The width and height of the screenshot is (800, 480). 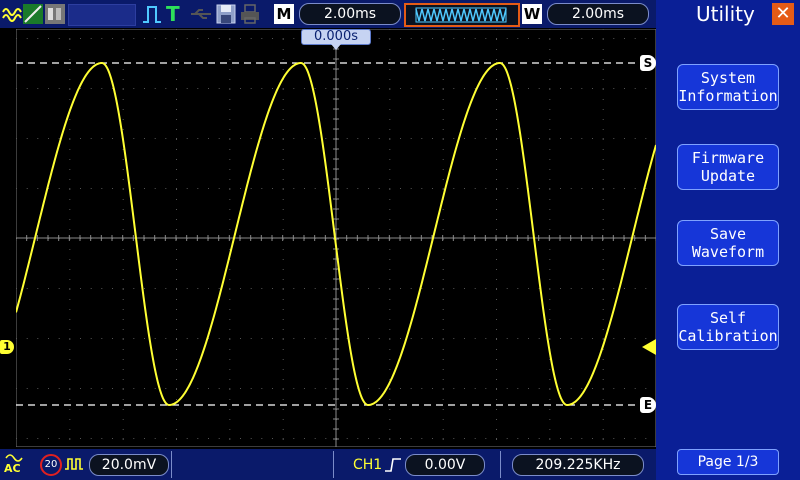 I want to click on trigger-level-value: 0.00V, so click(x=445, y=465).